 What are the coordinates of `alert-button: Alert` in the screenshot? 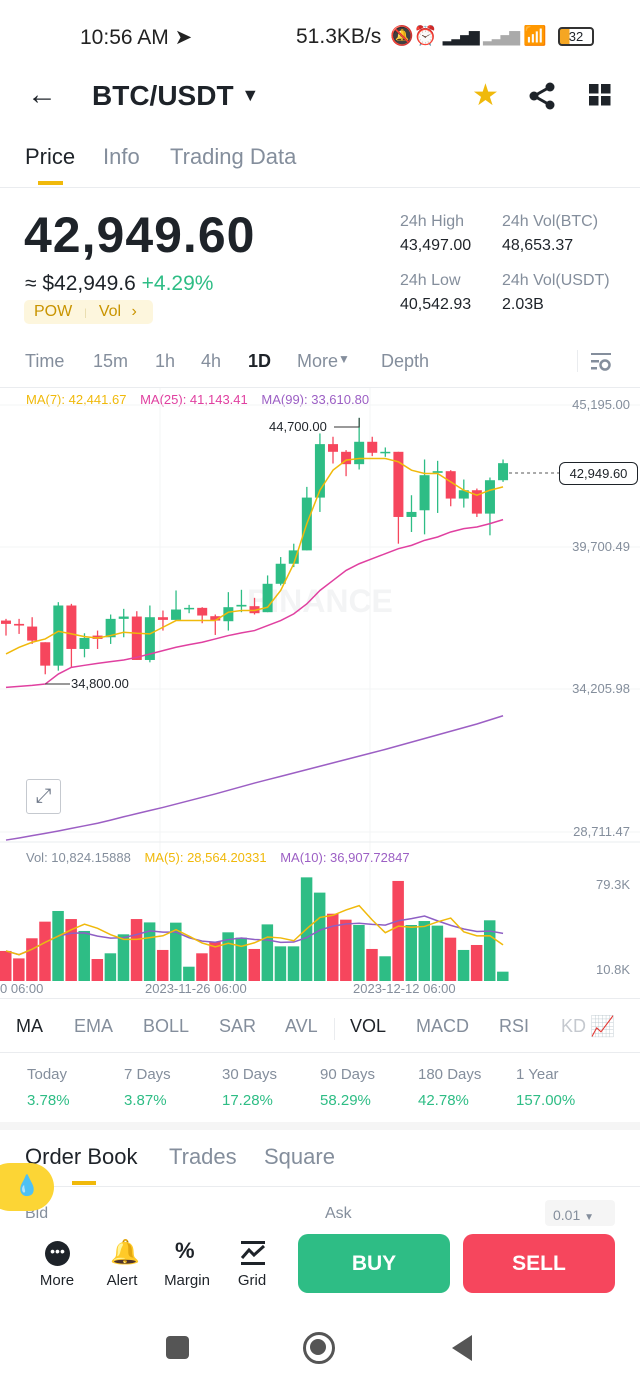 It's located at (122, 1280).